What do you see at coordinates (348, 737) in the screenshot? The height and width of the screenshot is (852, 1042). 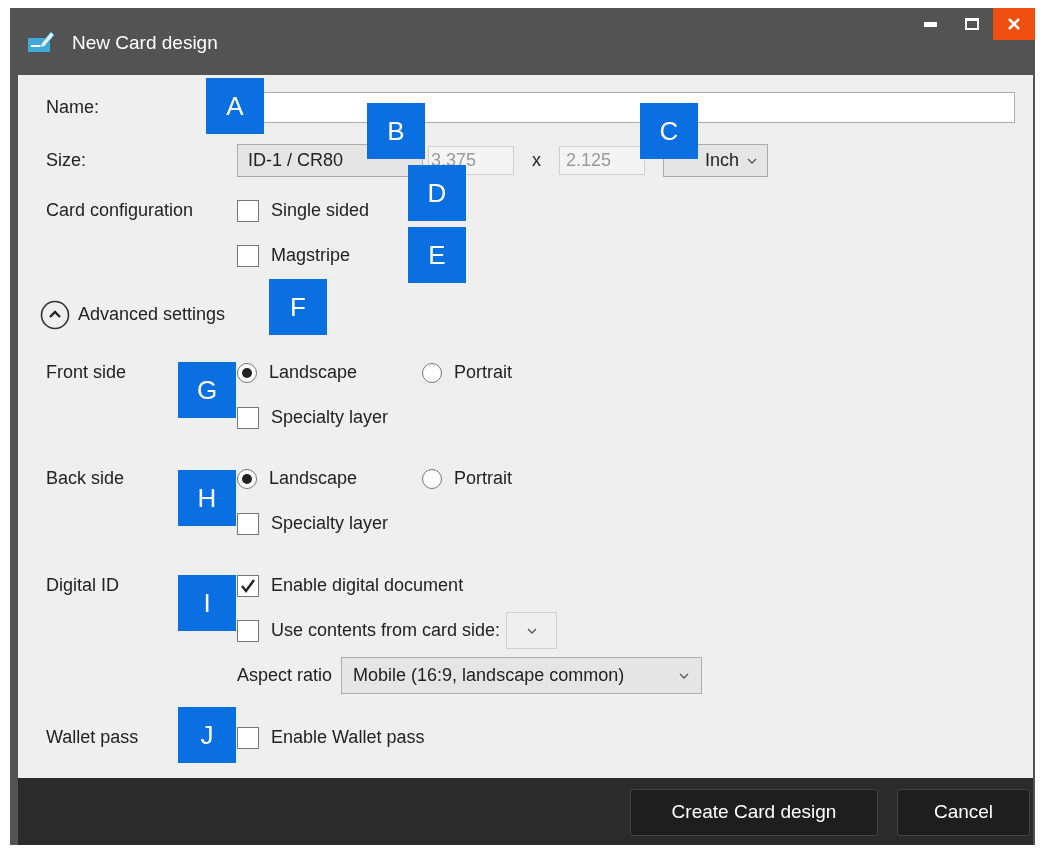 I see `checkbox-label: Enable Wallet pass` at bounding box center [348, 737].